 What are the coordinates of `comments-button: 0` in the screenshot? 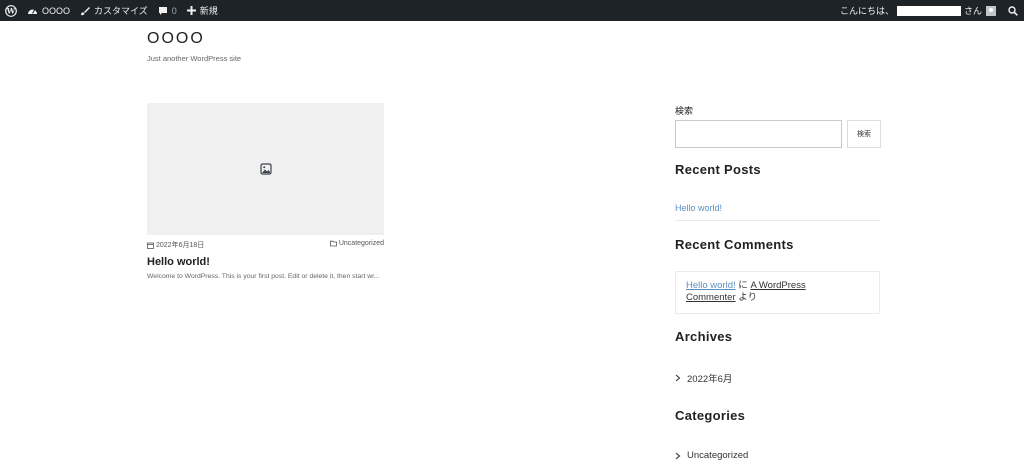 It's located at (167, 10).